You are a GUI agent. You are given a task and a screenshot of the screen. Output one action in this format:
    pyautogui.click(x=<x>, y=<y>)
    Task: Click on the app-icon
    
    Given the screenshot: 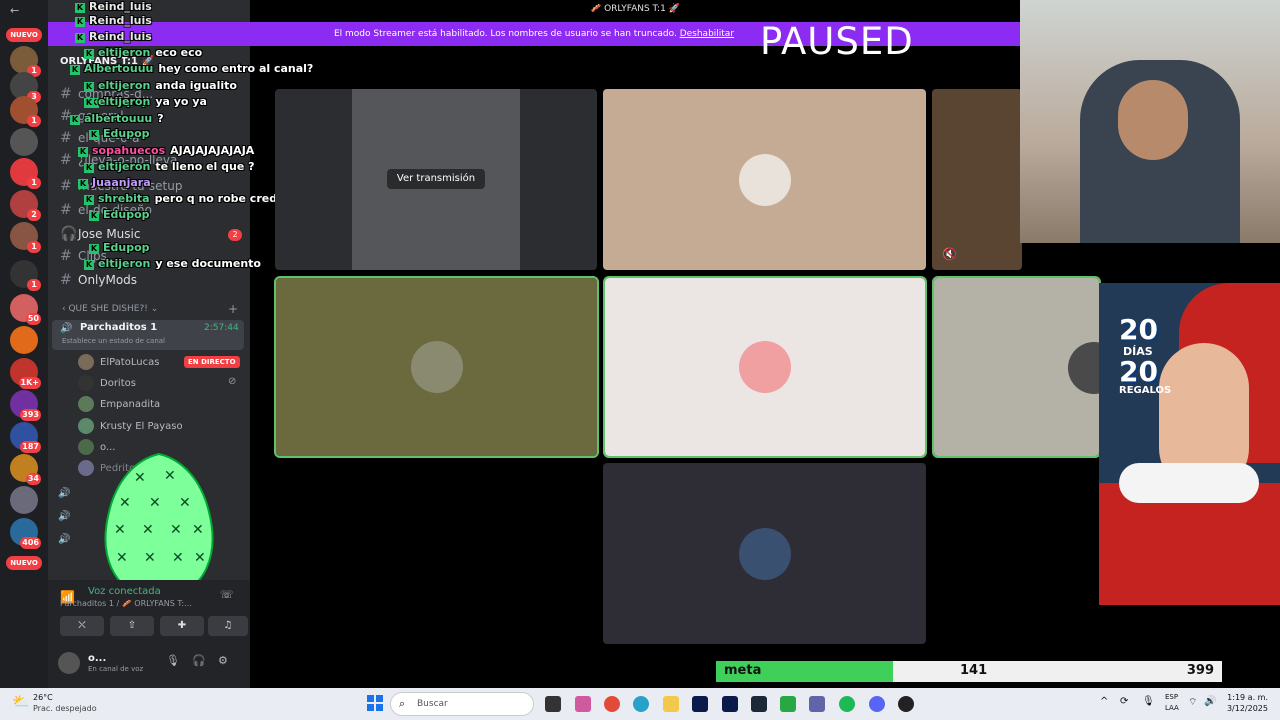 What is the action you would take?
    pyautogui.click(x=788, y=704)
    